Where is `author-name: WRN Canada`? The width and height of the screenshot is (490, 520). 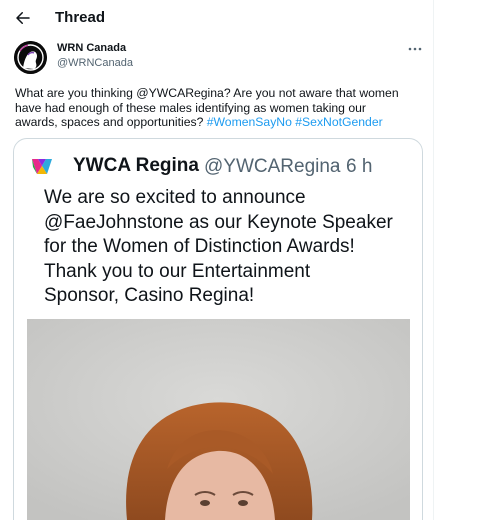 author-name: WRN Canada is located at coordinates (91, 48).